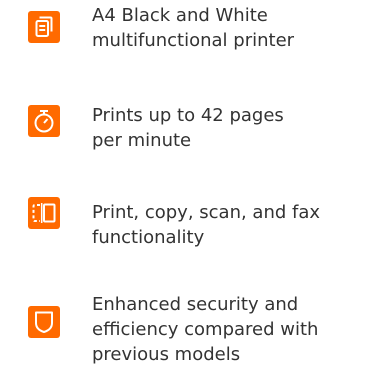  I want to click on feature-text-line: A4 Black and White, so click(180, 15).